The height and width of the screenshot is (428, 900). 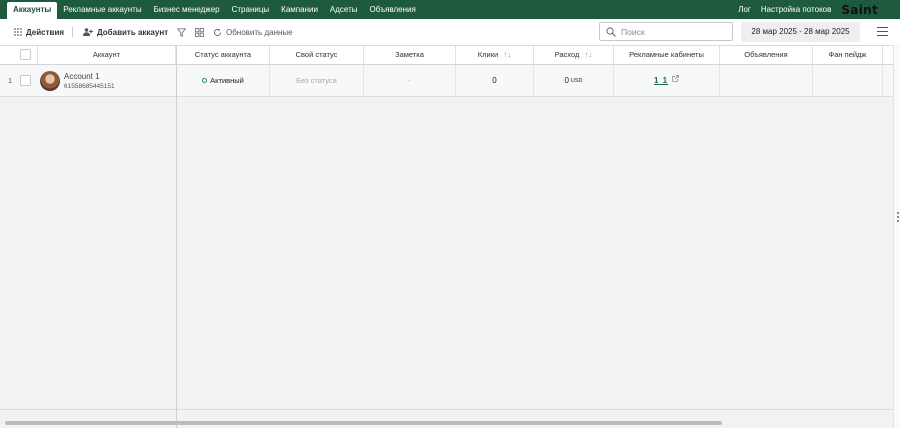 What do you see at coordinates (89, 76) in the screenshot?
I see `account-name: Account 1` at bounding box center [89, 76].